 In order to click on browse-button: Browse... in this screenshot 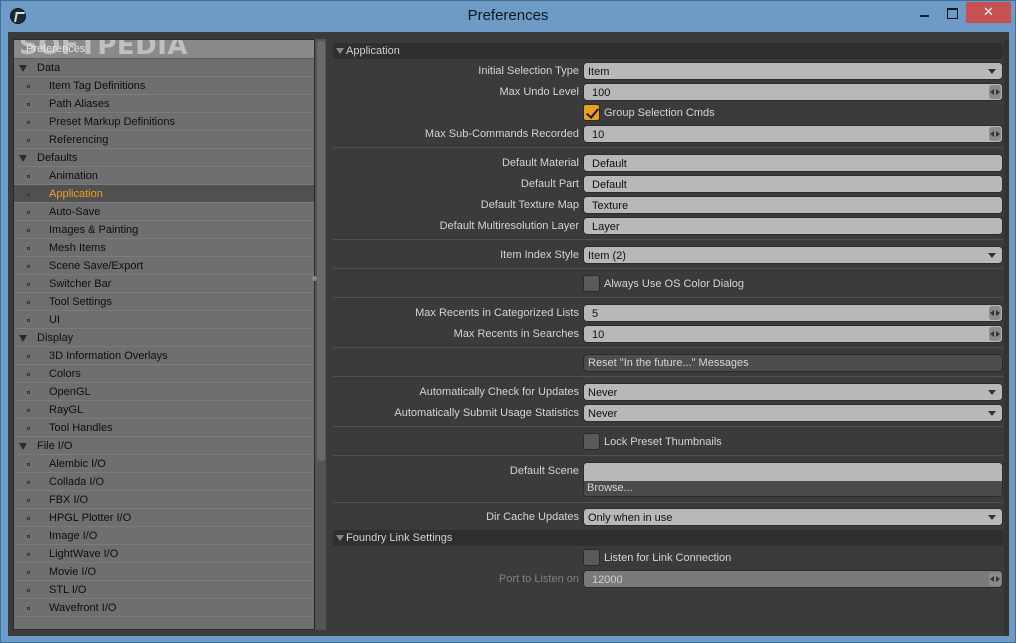, I will do `click(793, 488)`.